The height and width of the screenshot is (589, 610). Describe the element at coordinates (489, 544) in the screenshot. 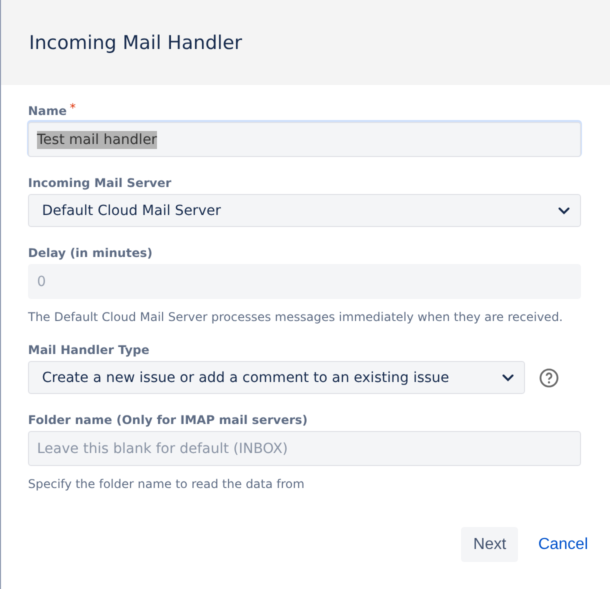

I see `next-button: Next` at that location.